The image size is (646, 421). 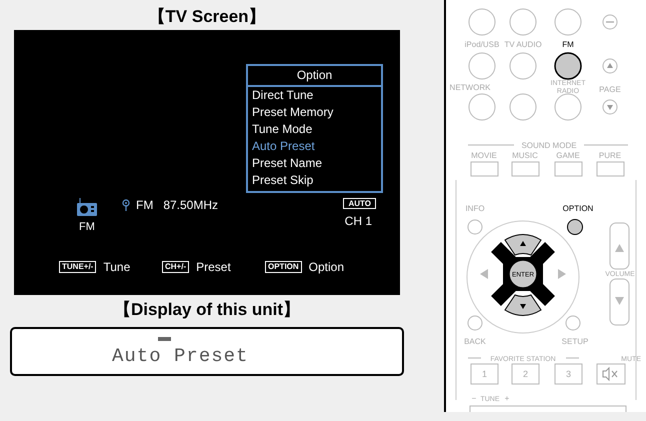 I want to click on frequency-label: 87.50MHz, so click(x=190, y=205).